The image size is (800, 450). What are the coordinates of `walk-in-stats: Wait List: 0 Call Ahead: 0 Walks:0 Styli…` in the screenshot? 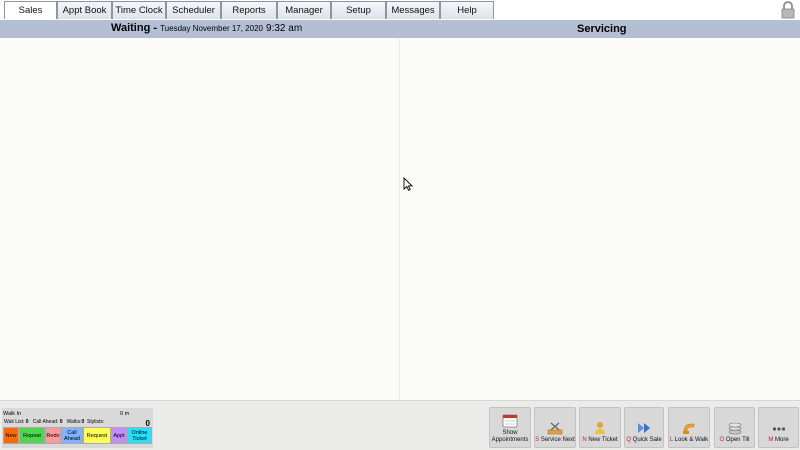 It's located at (54, 422).